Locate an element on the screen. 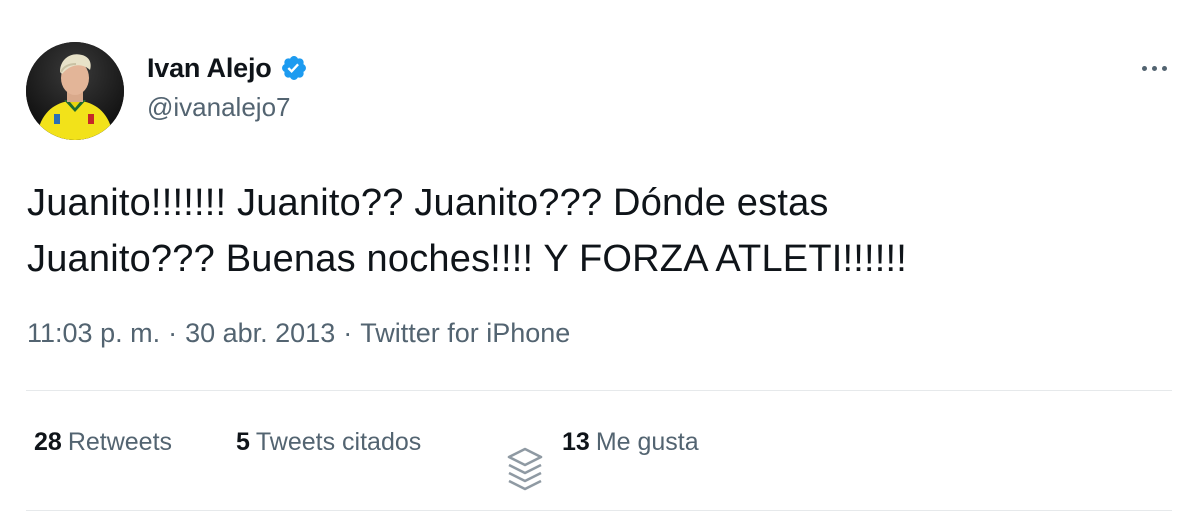 The image size is (1200, 514). likes-count: 13 is located at coordinates (576, 442).